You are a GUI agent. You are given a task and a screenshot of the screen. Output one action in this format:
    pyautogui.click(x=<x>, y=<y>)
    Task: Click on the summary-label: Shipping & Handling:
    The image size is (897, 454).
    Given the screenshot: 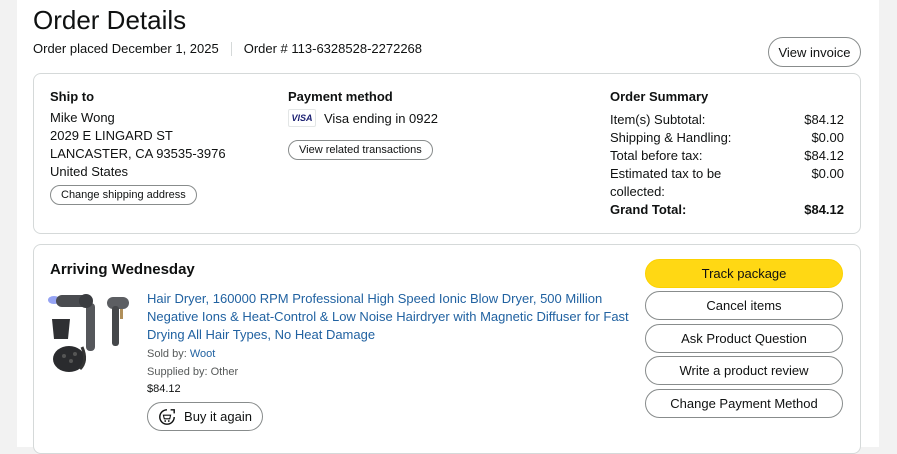 What is the action you would take?
    pyautogui.click(x=671, y=137)
    